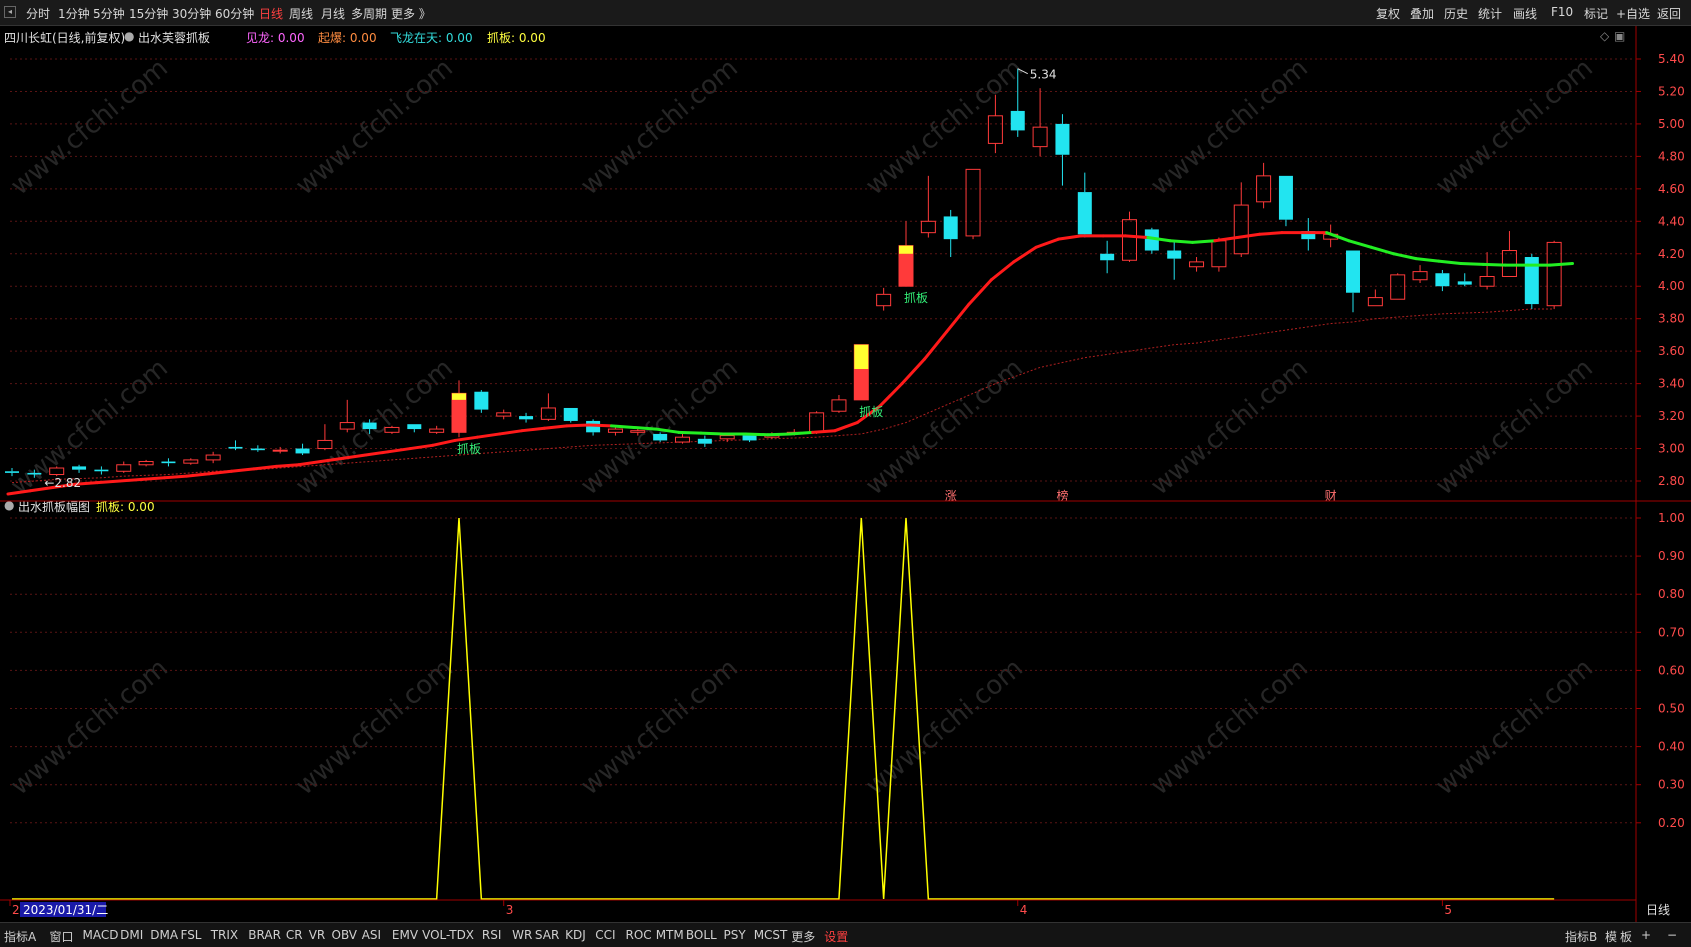  I want to click on tab-period-4: 30分钟, so click(191, 13).